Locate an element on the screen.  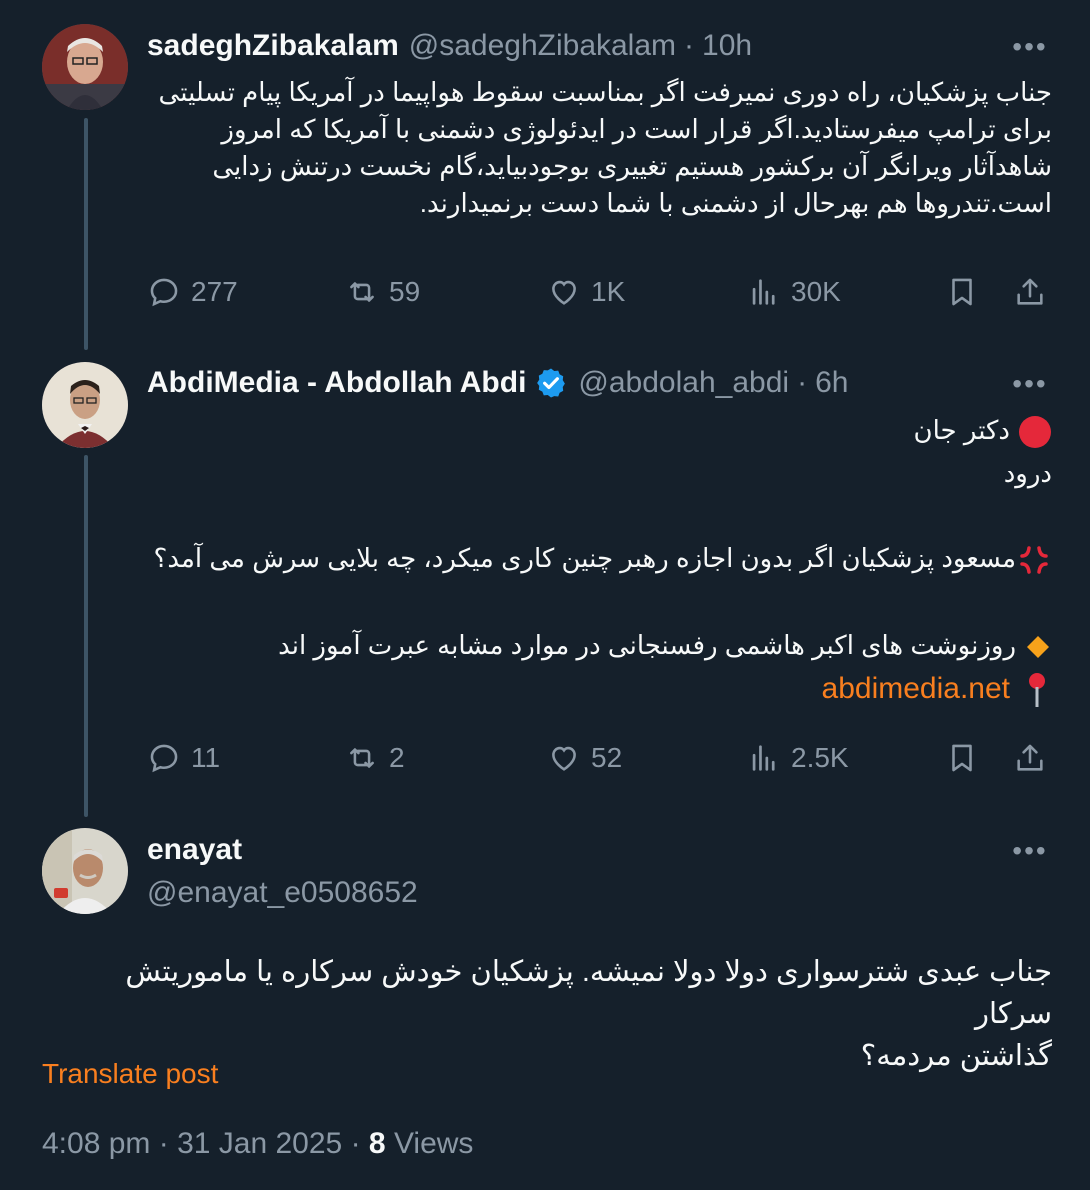
like-count: 52 is located at coordinates (607, 757).